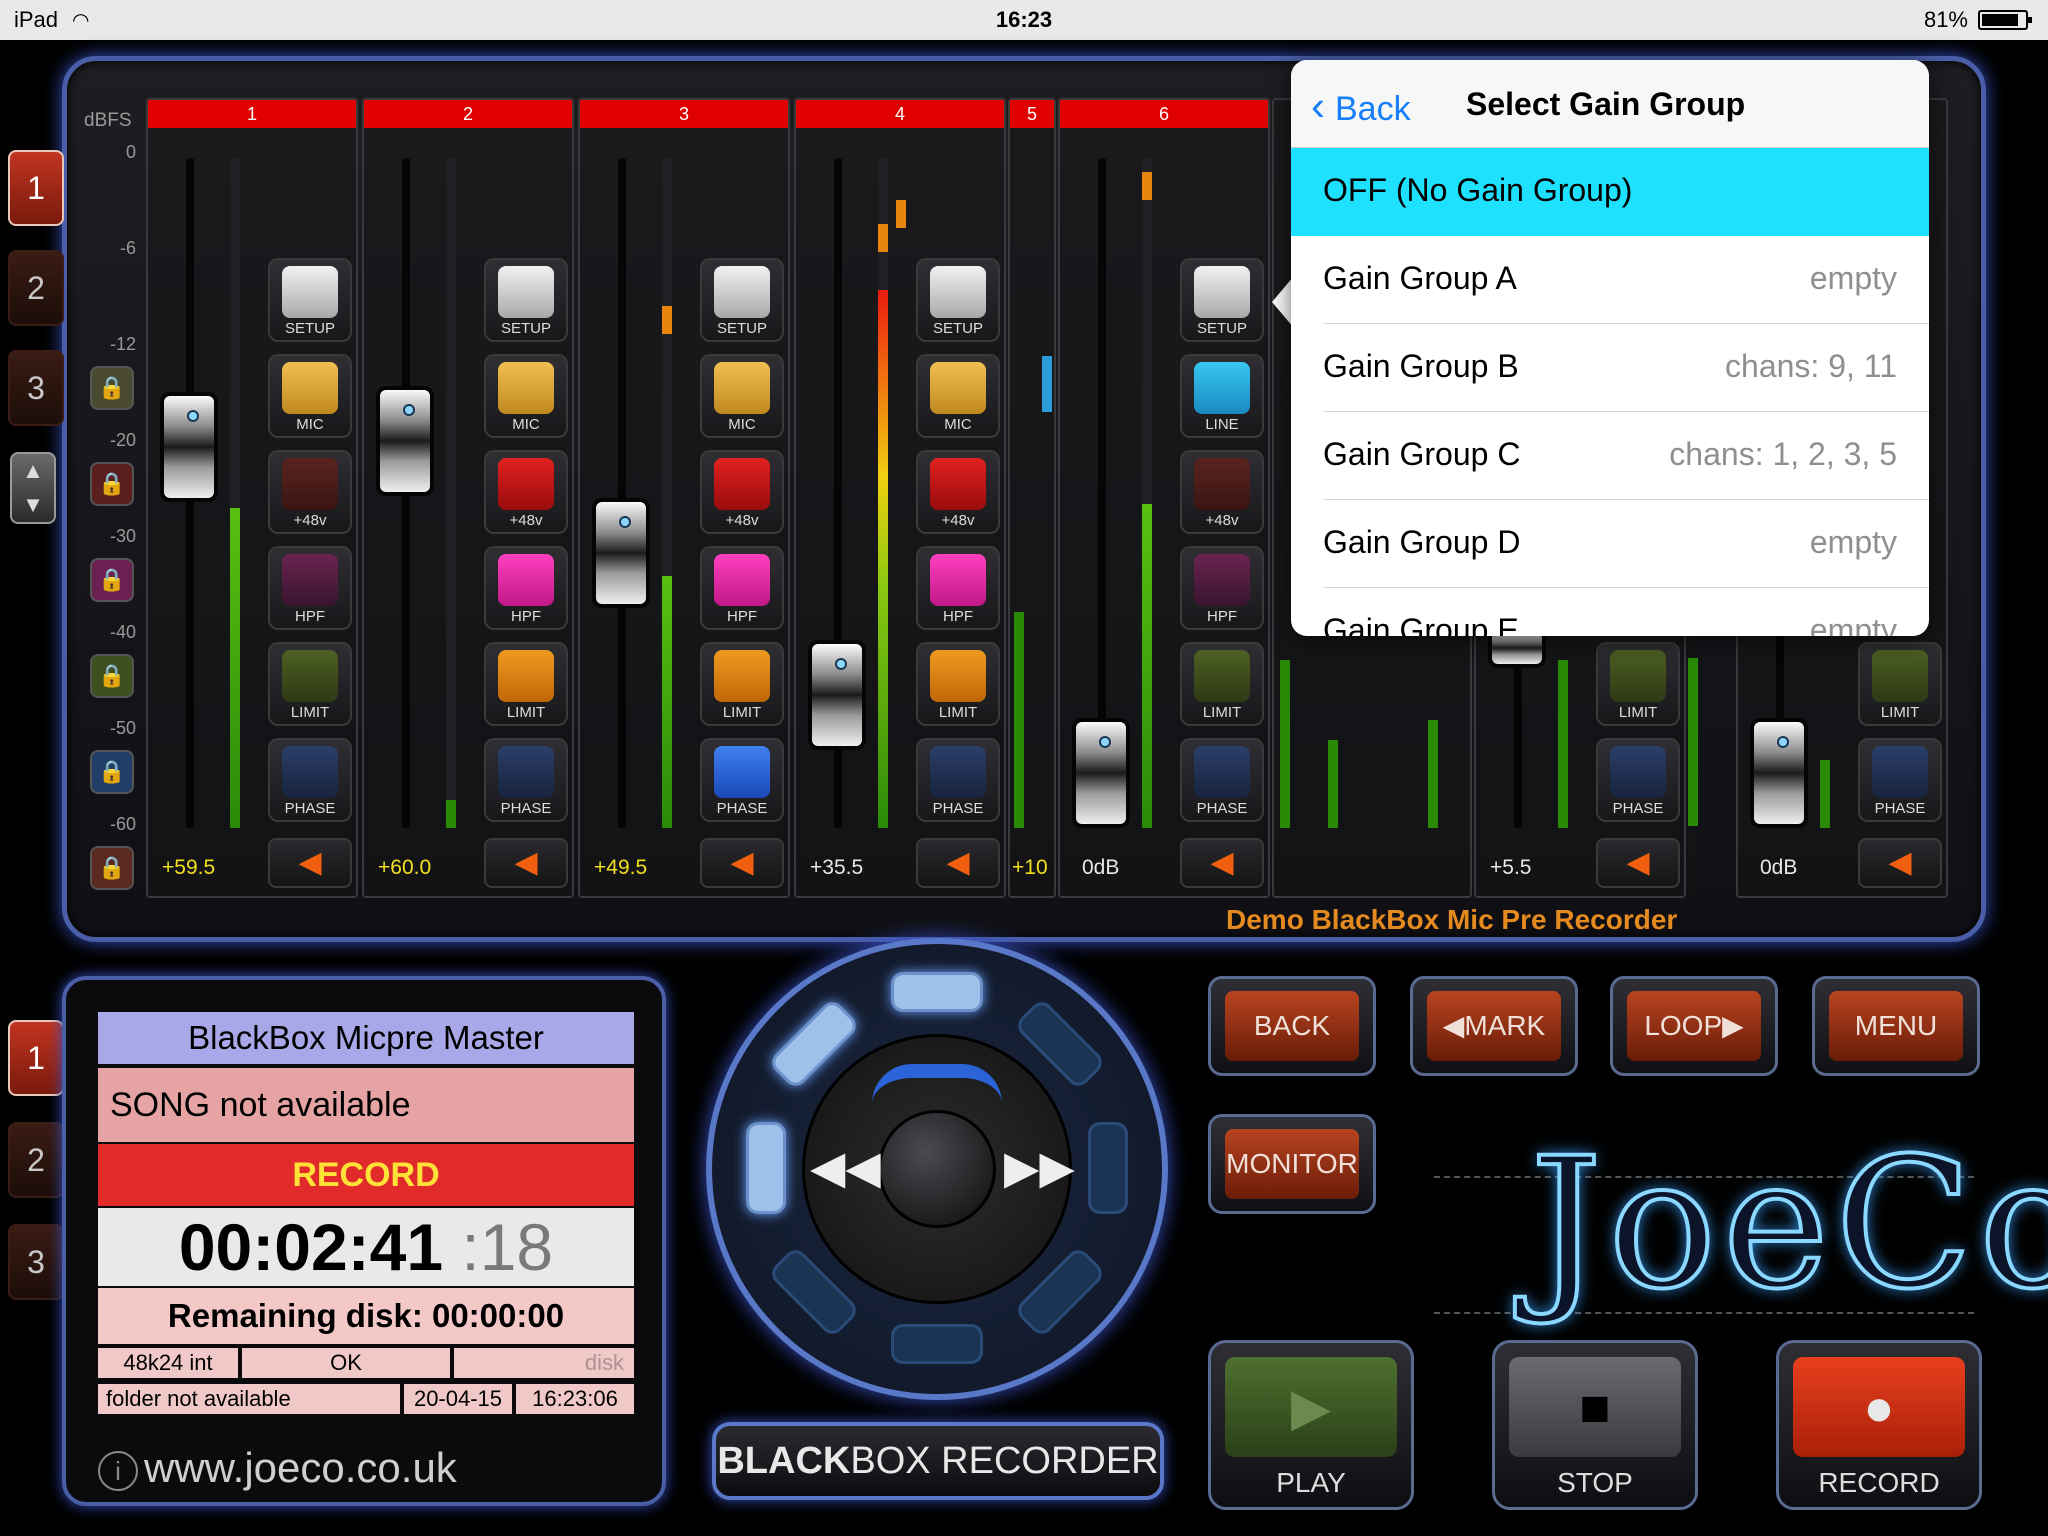 The width and height of the screenshot is (2048, 1536). What do you see at coordinates (684, 114) in the screenshot?
I see `channel-number: 3` at bounding box center [684, 114].